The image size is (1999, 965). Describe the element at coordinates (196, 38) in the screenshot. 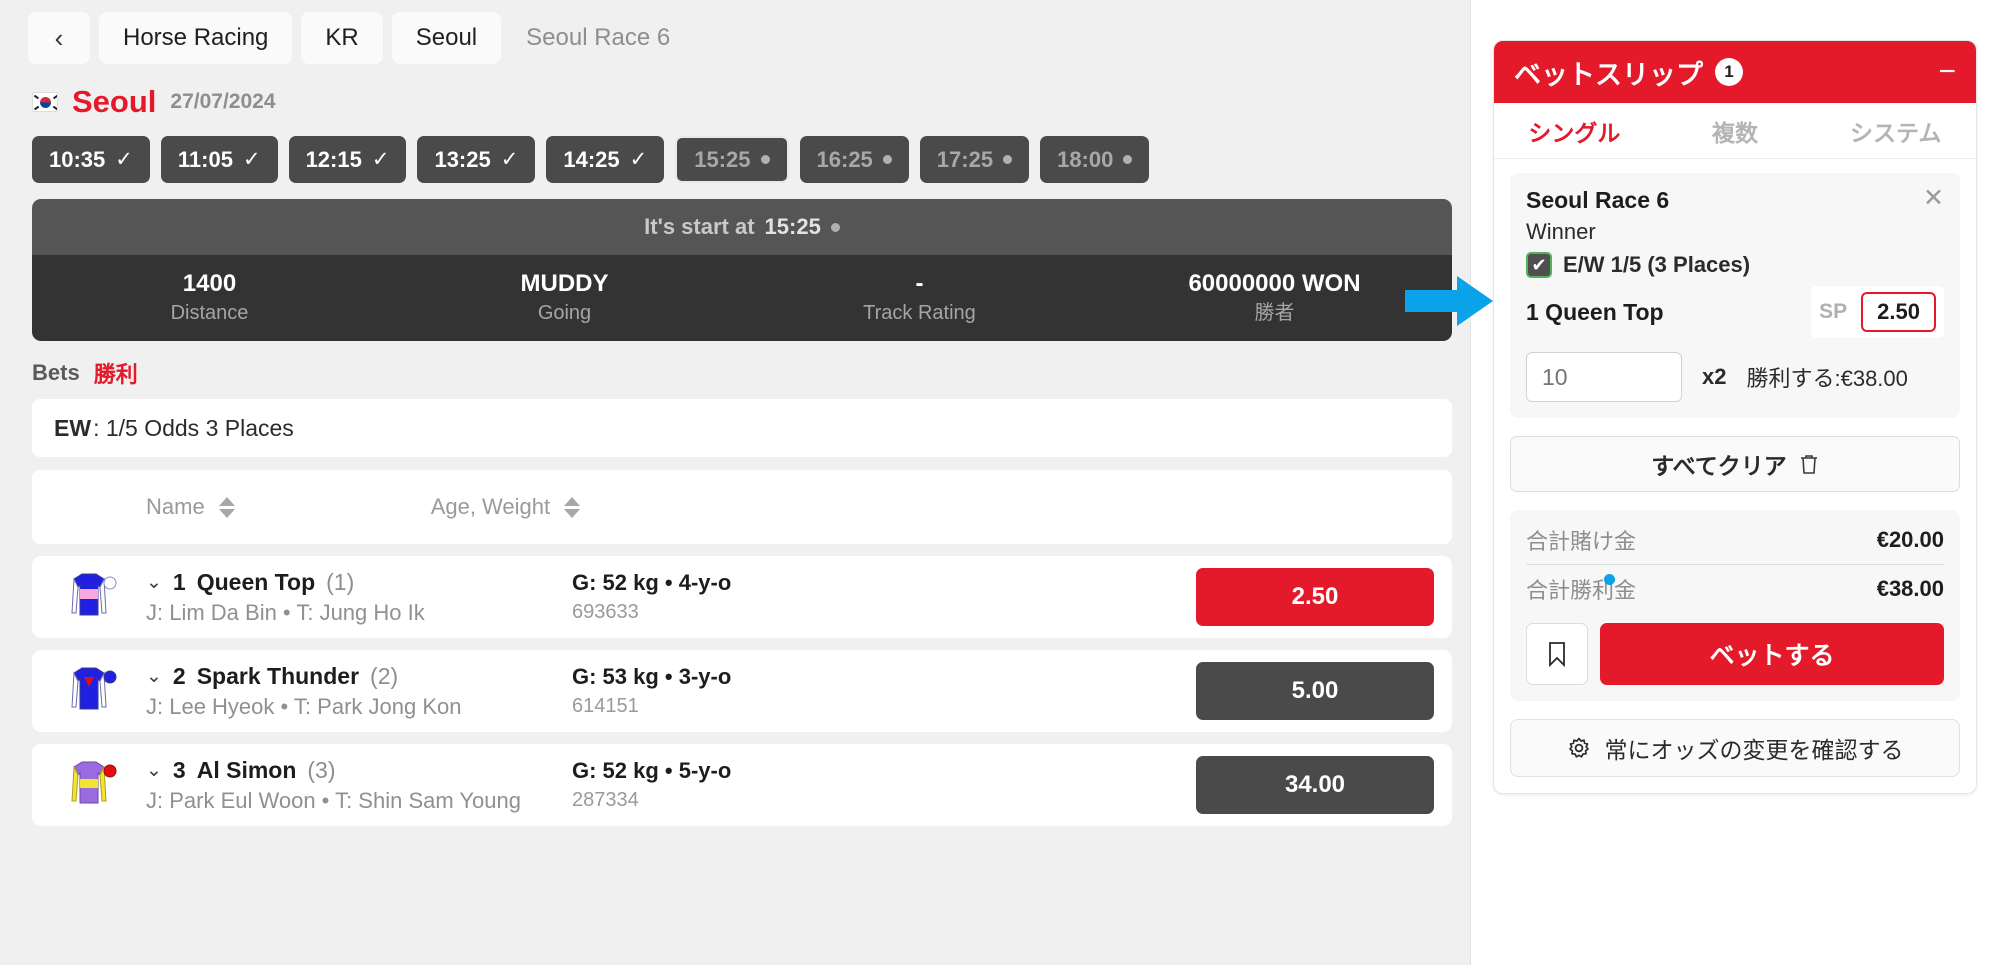

I see `breadcrumb-item-sport: Horse Racing` at that location.